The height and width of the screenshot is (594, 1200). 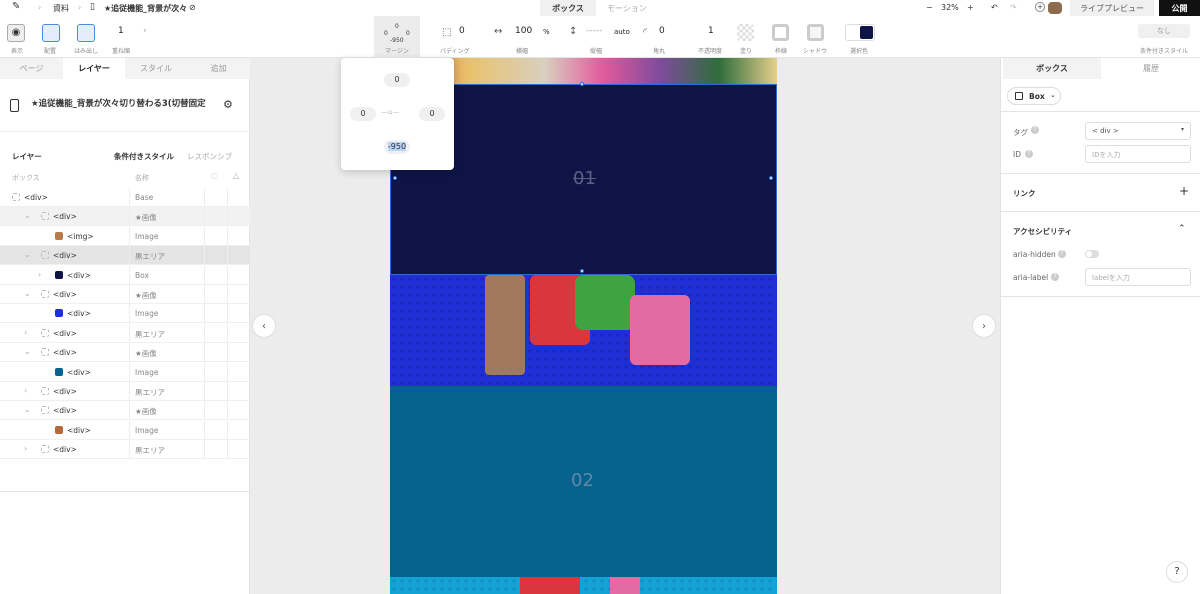 I want to click on layer-row: › <div> Box, so click(x=125, y=275).